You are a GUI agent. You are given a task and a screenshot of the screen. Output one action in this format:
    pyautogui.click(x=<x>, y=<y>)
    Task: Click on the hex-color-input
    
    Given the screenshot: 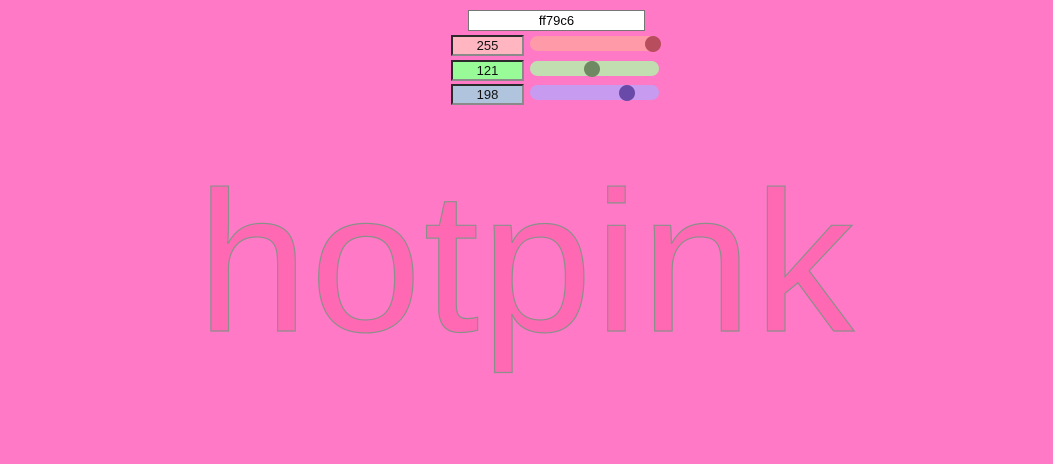 What is the action you would take?
    pyautogui.click(x=556, y=20)
    